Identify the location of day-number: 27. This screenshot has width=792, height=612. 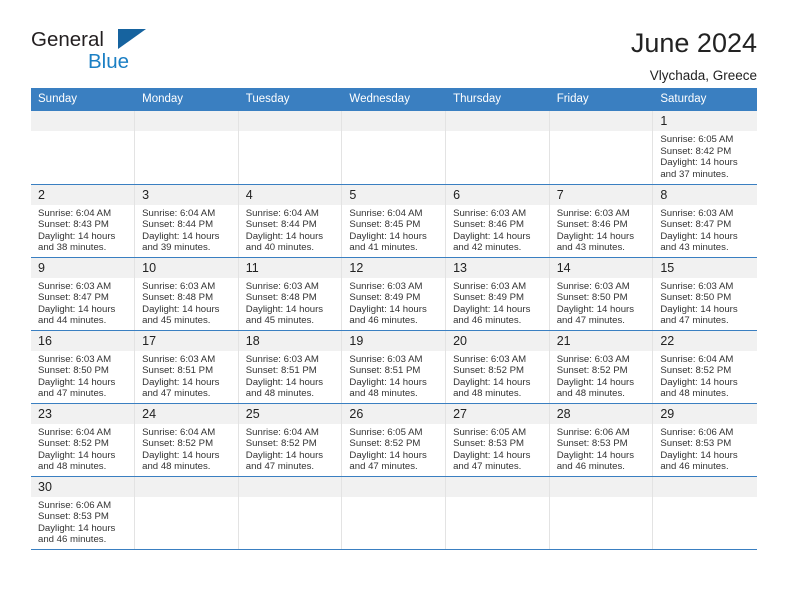
(497, 413).